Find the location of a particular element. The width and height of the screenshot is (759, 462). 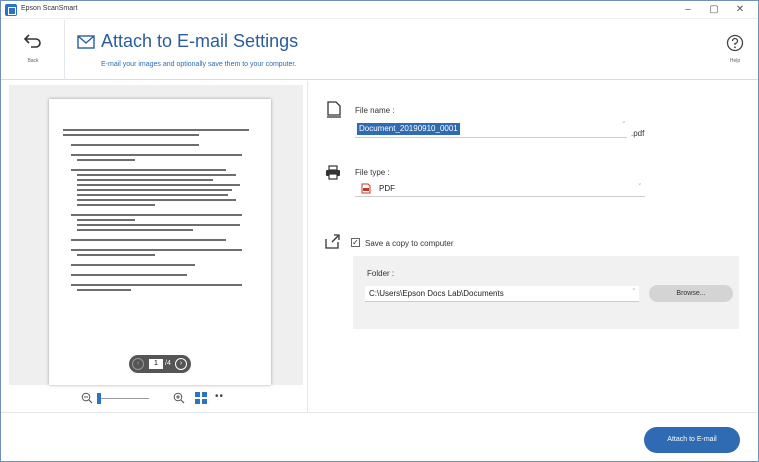

close-button: ✕ is located at coordinates (740, 10).